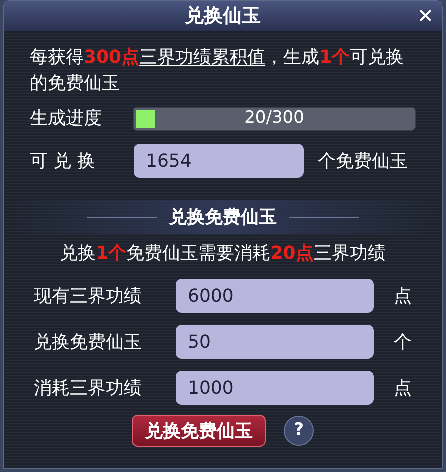 The image size is (446, 472). Describe the element at coordinates (223, 254) in the screenshot. I see `rule-text: 兑换1个免费仙玉需要消耗20点三界功绩` at that location.